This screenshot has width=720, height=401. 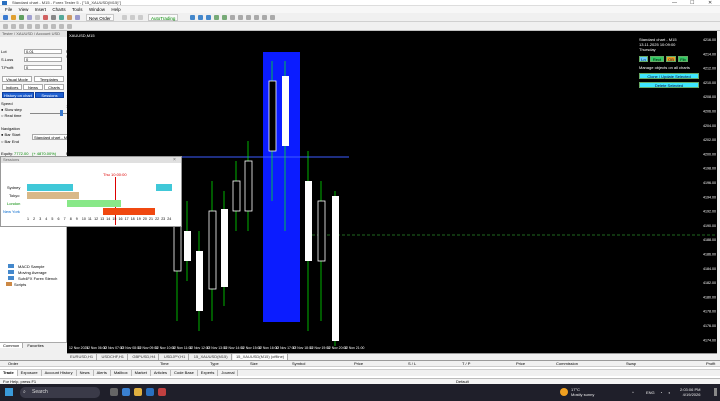 What do you see at coordinates (30, 373) in the screenshot?
I see `terminal-tab-exposure: Exposure` at bounding box center [30, 373].